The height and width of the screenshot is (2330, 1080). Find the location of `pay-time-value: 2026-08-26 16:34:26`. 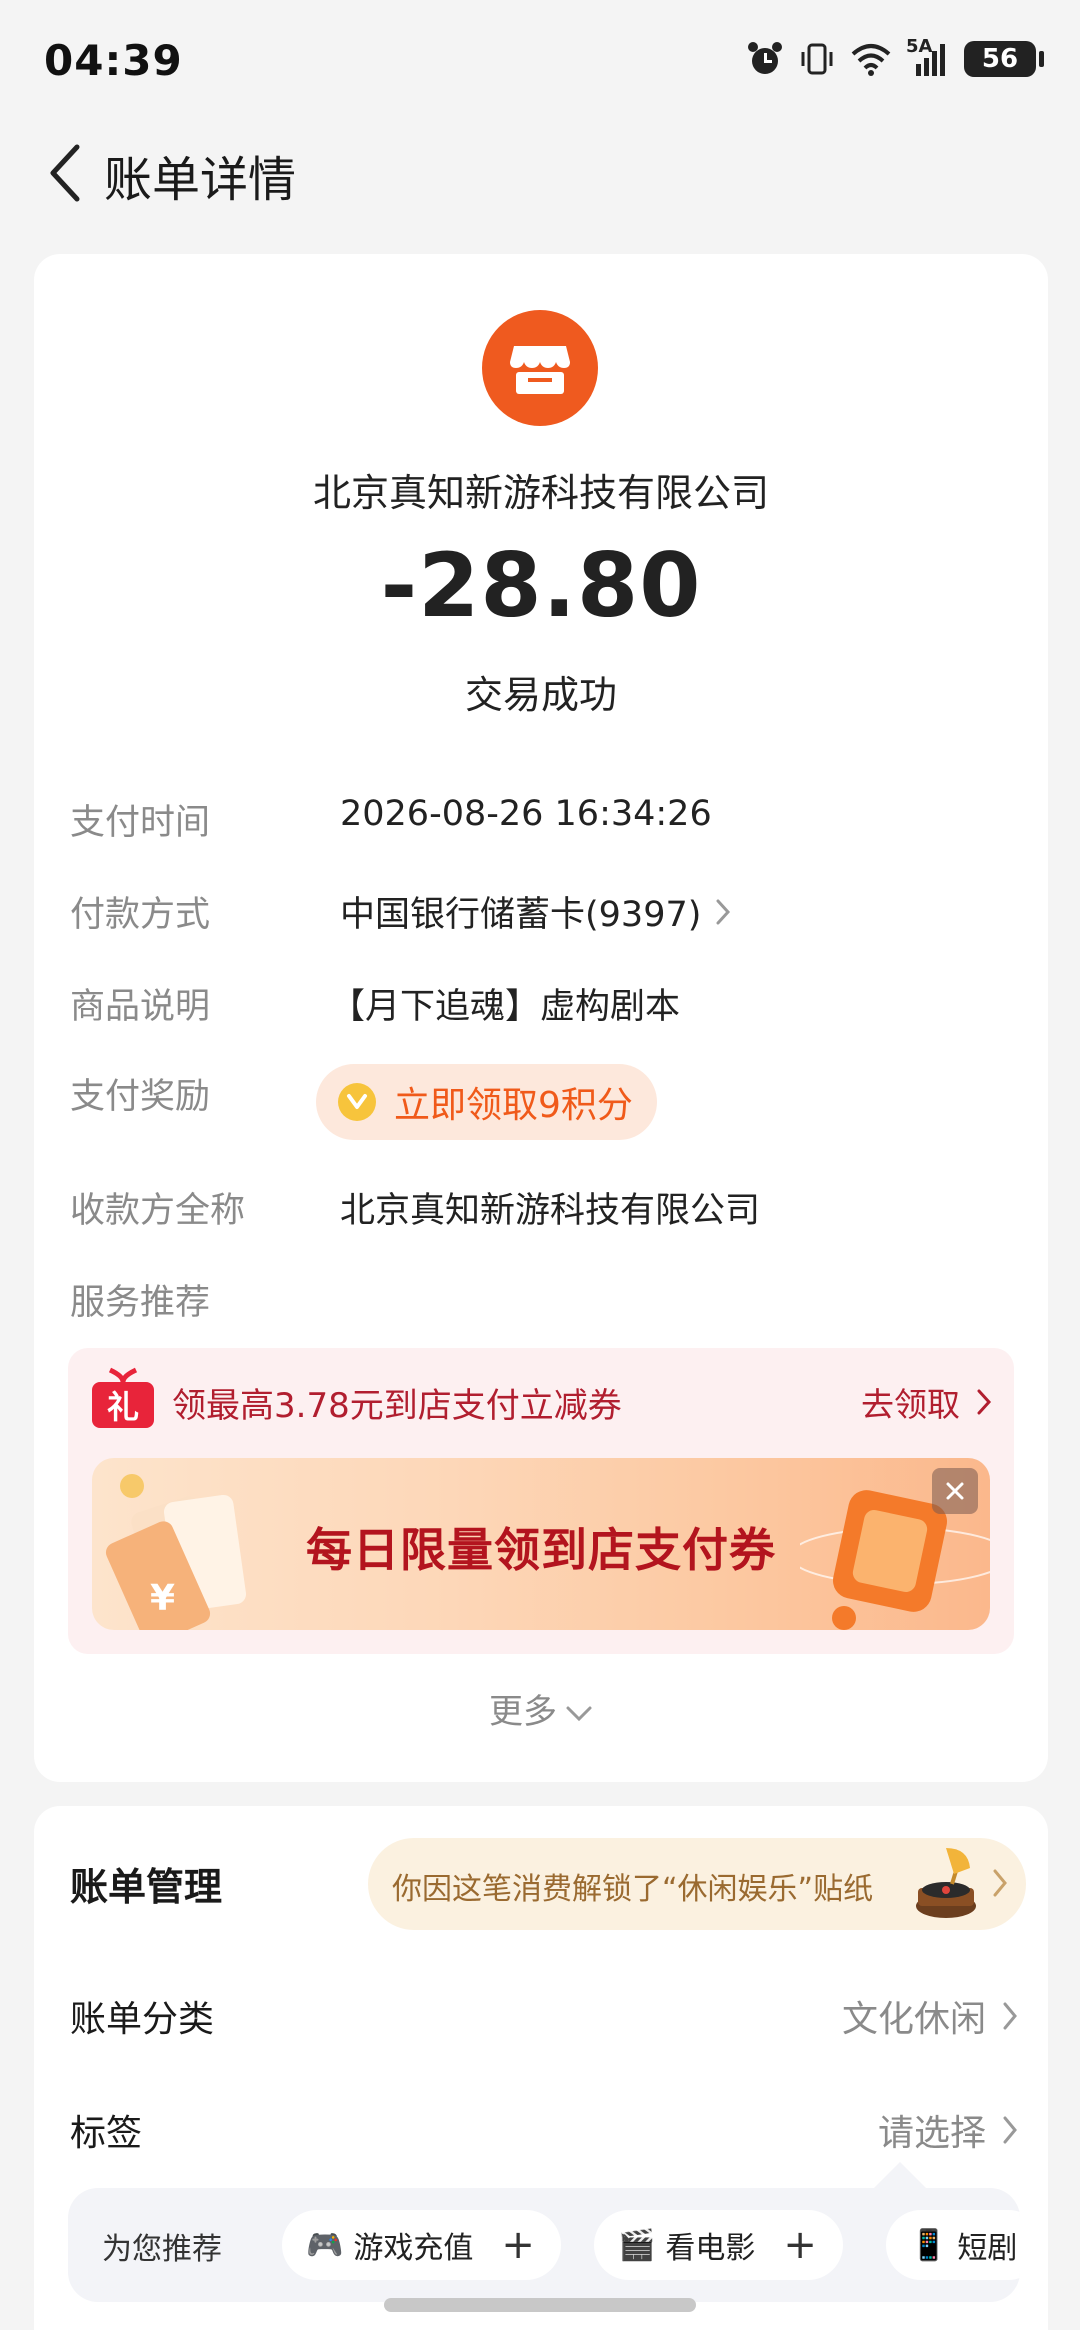

pay-time-value: 2026-08-26 16:34:26 is located at coordinates (526, 814).